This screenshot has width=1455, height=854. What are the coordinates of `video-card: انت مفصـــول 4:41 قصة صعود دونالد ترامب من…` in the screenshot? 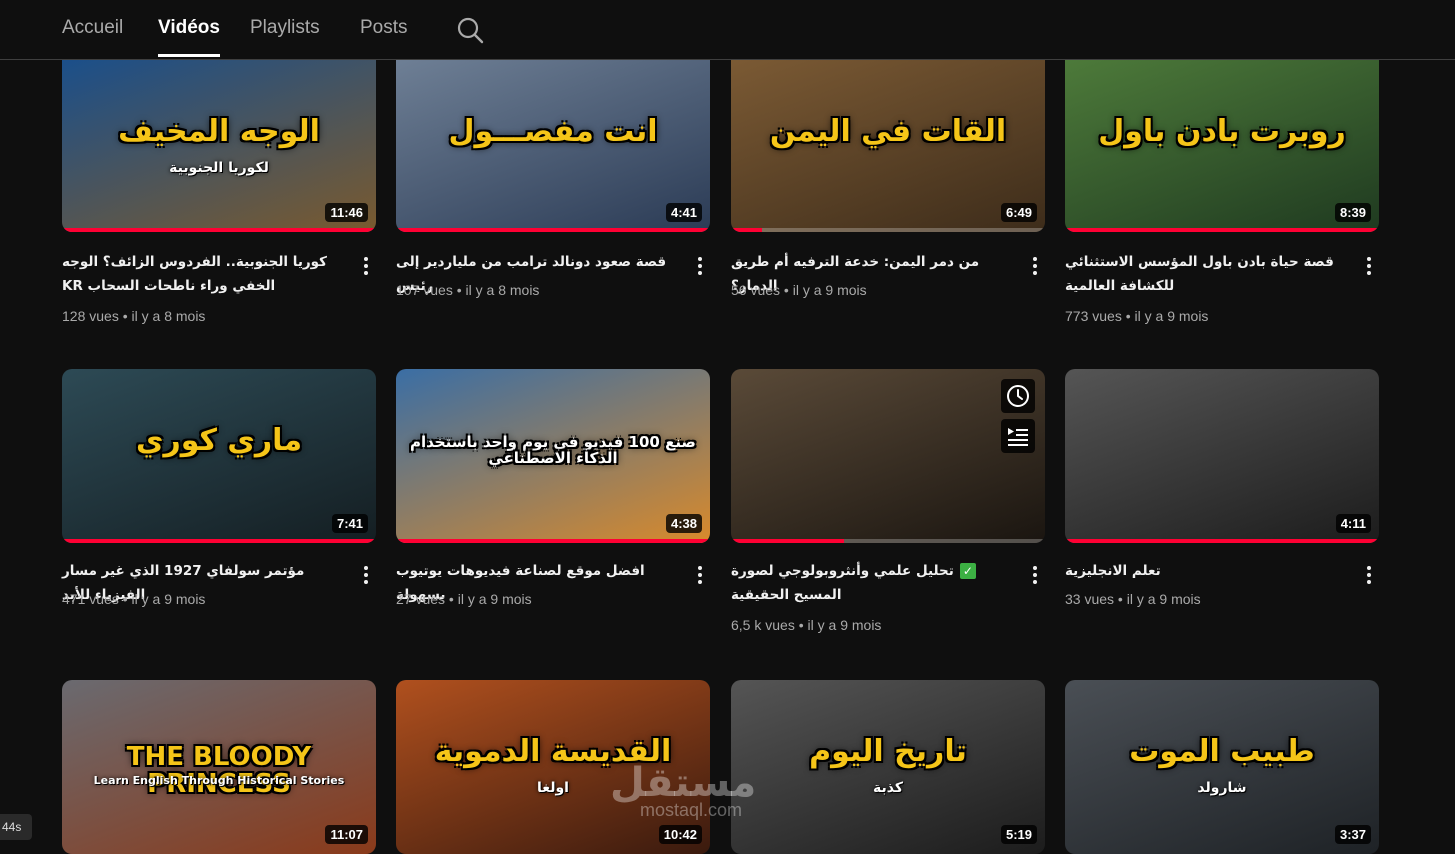 It's located at (553, 179).